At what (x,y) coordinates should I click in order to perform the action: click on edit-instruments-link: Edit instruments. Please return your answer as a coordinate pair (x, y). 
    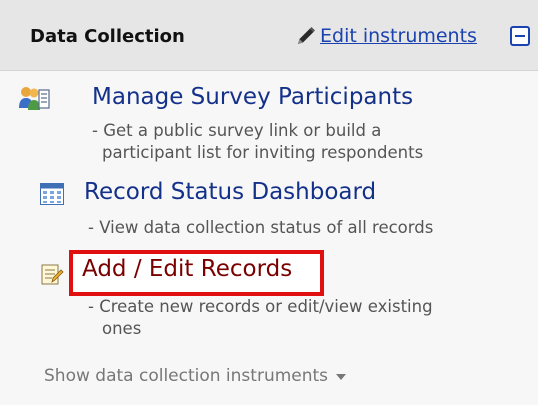
    Looking at the image, I should click on (386, 36).